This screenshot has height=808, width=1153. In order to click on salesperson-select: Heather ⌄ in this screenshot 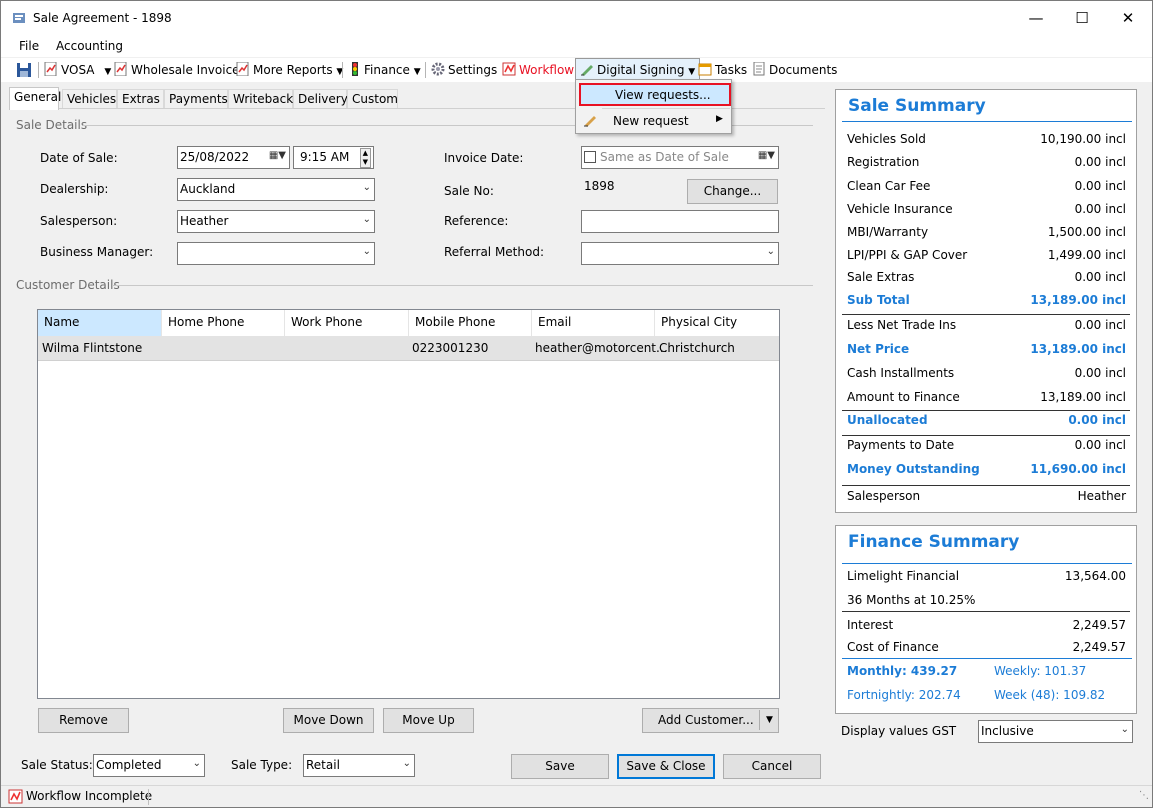, I will do `click(276, 221)`.